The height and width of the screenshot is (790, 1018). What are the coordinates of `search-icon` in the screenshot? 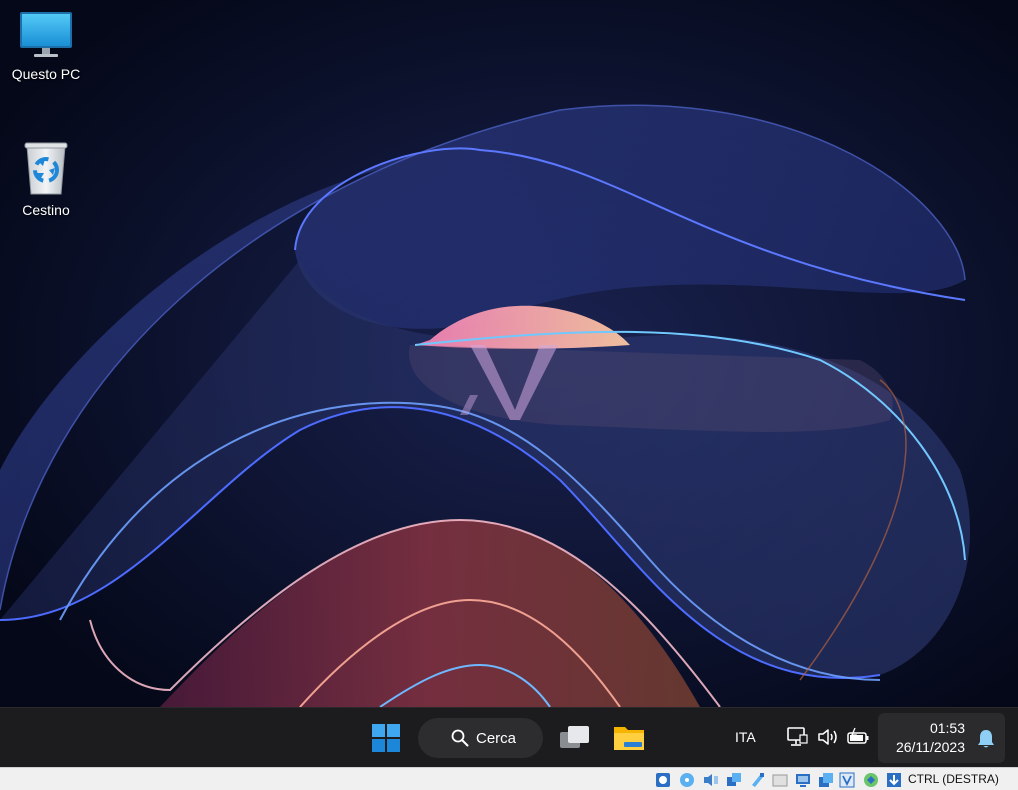 It's located at (460, 738).